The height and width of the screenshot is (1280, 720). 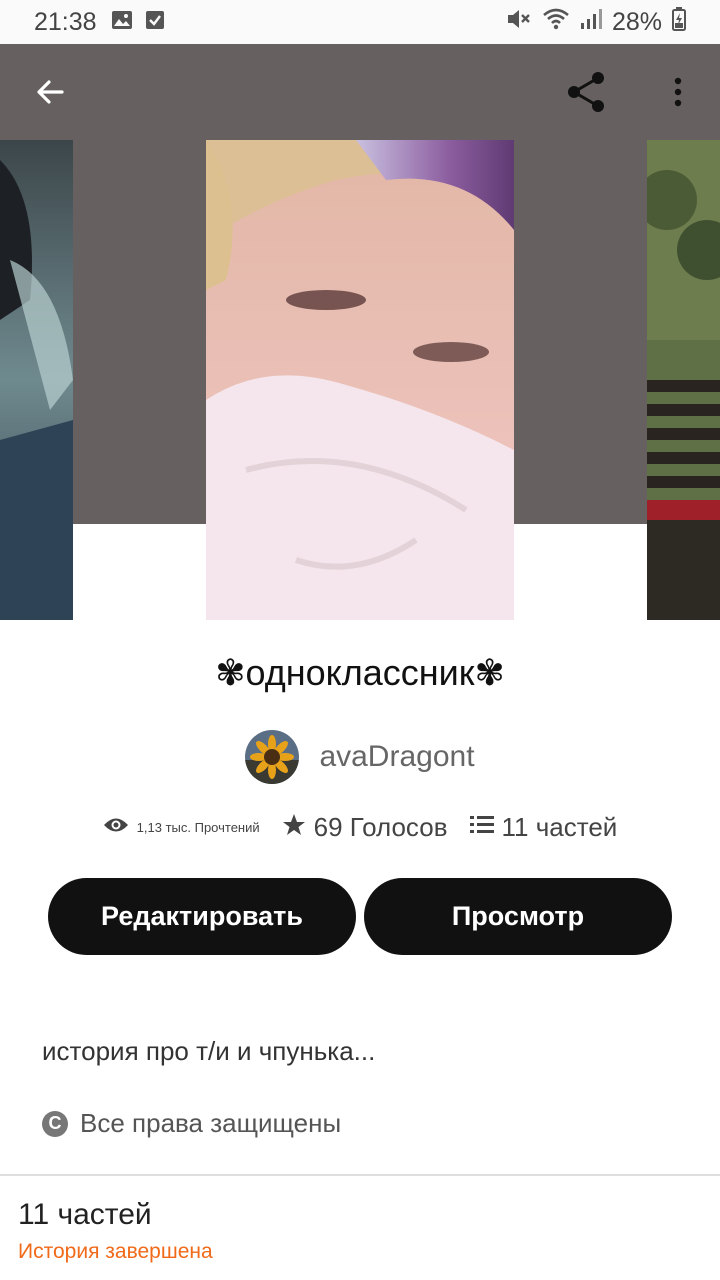 What do you see at coordinates (198, 827) in the screenshot?
I see `reads-label: 1,13 тыс. Прочтений` at bounding box center [198, 827].